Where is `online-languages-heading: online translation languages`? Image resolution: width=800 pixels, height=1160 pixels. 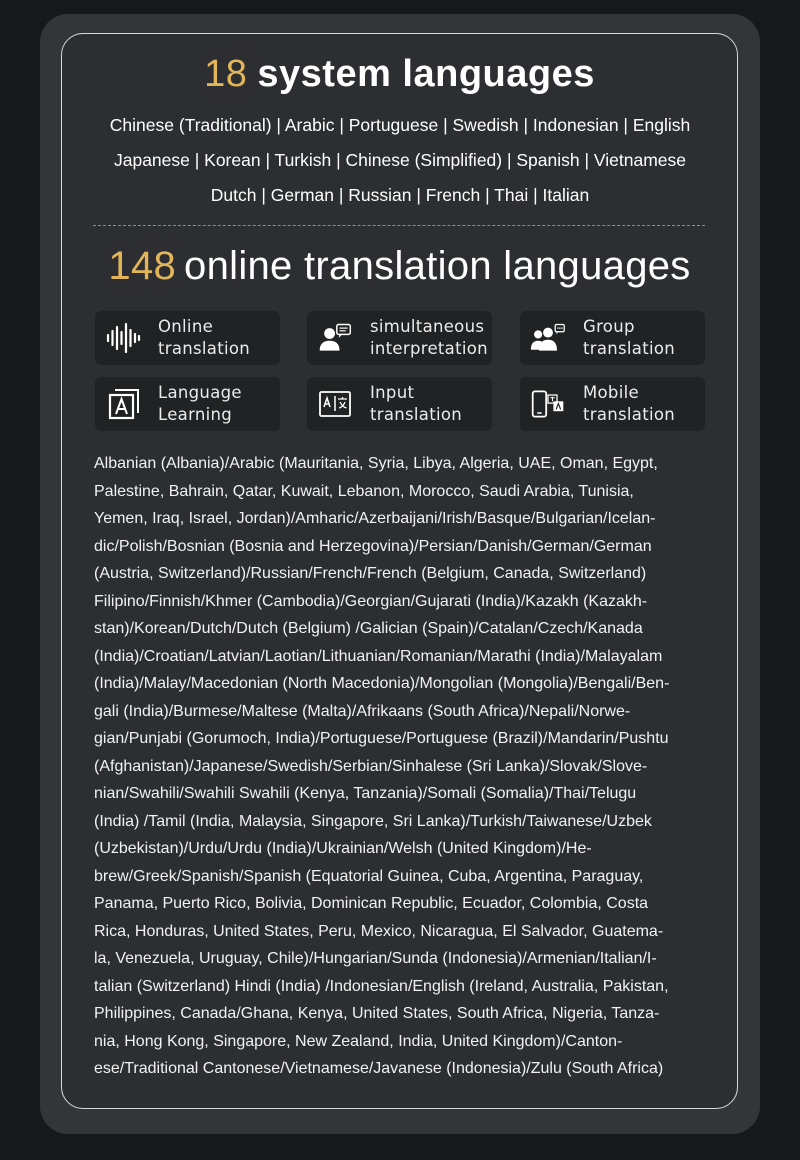 online-languages-heading: online translation languages is located at coordinates (437, 266).